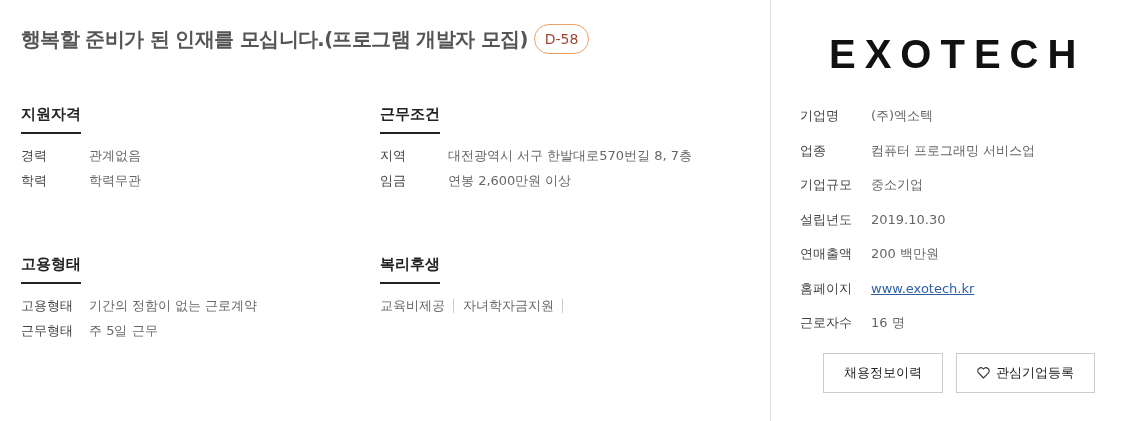  Describe the element at coordinates (883, 373) in the screenshot. I see `history-button: 채용정보이력` at that location.